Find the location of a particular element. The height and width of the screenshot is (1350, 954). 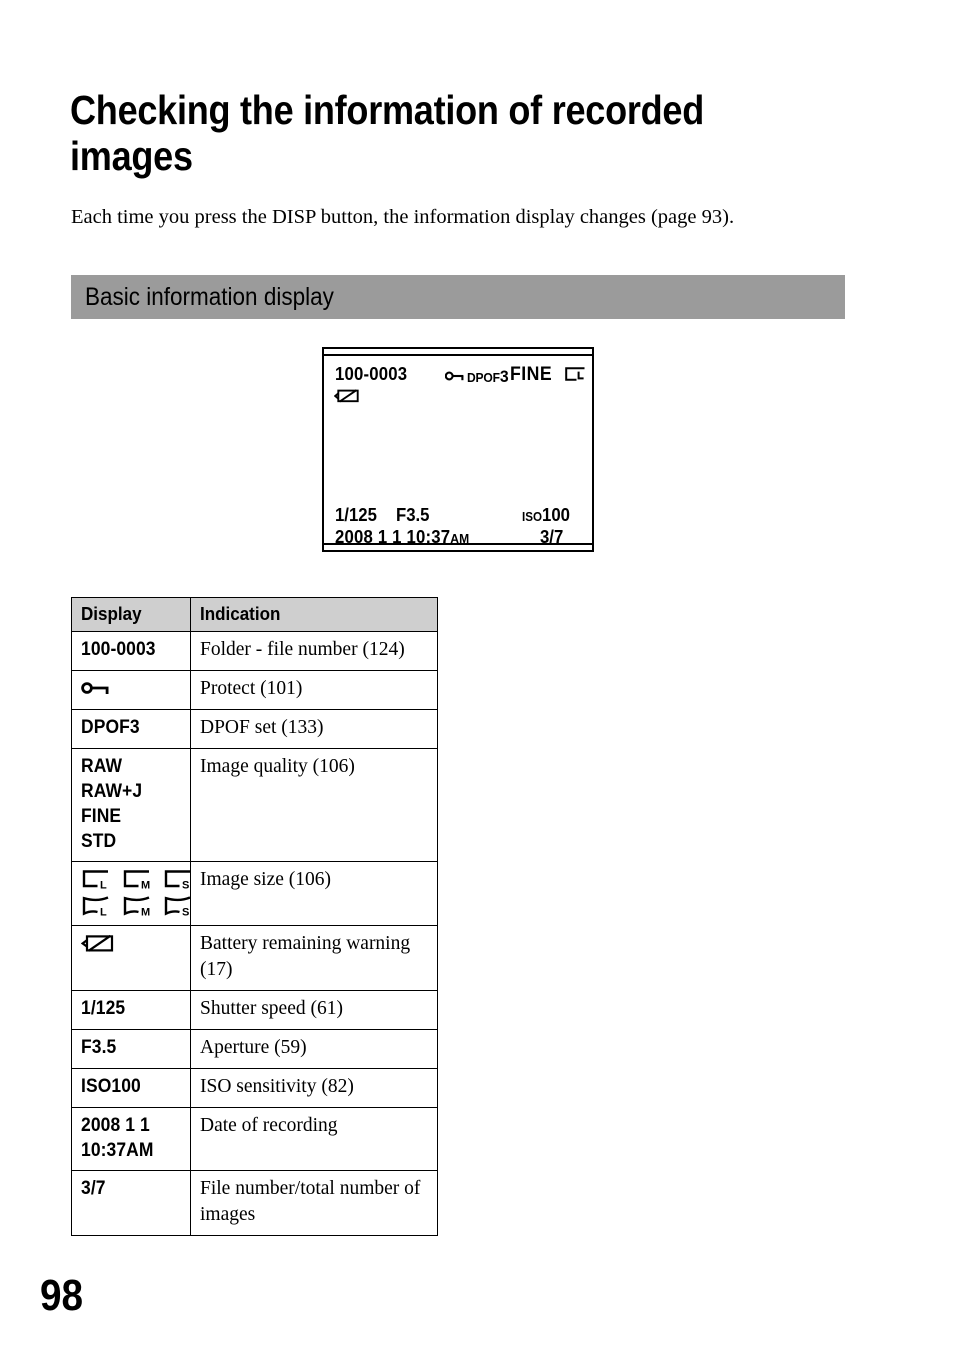

lcd-iso-sensitivity: ISO100 is located at coordinates (546, 515).